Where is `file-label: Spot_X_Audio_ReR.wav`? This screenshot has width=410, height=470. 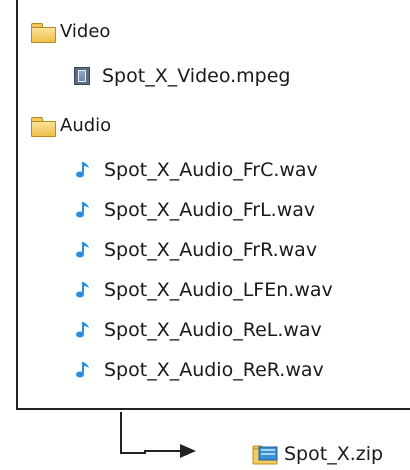 file-label: Spot_X_Audio_ReR.wav is located at coordinates (214, 370).